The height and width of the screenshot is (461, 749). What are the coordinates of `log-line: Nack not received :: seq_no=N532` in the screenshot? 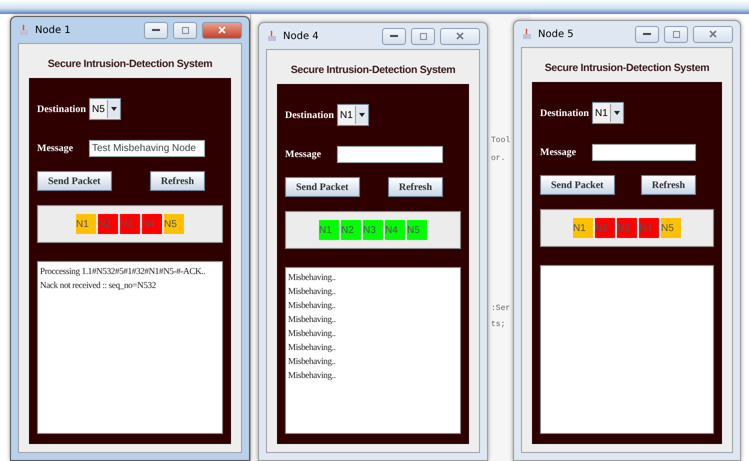 It's located at (98, 285).